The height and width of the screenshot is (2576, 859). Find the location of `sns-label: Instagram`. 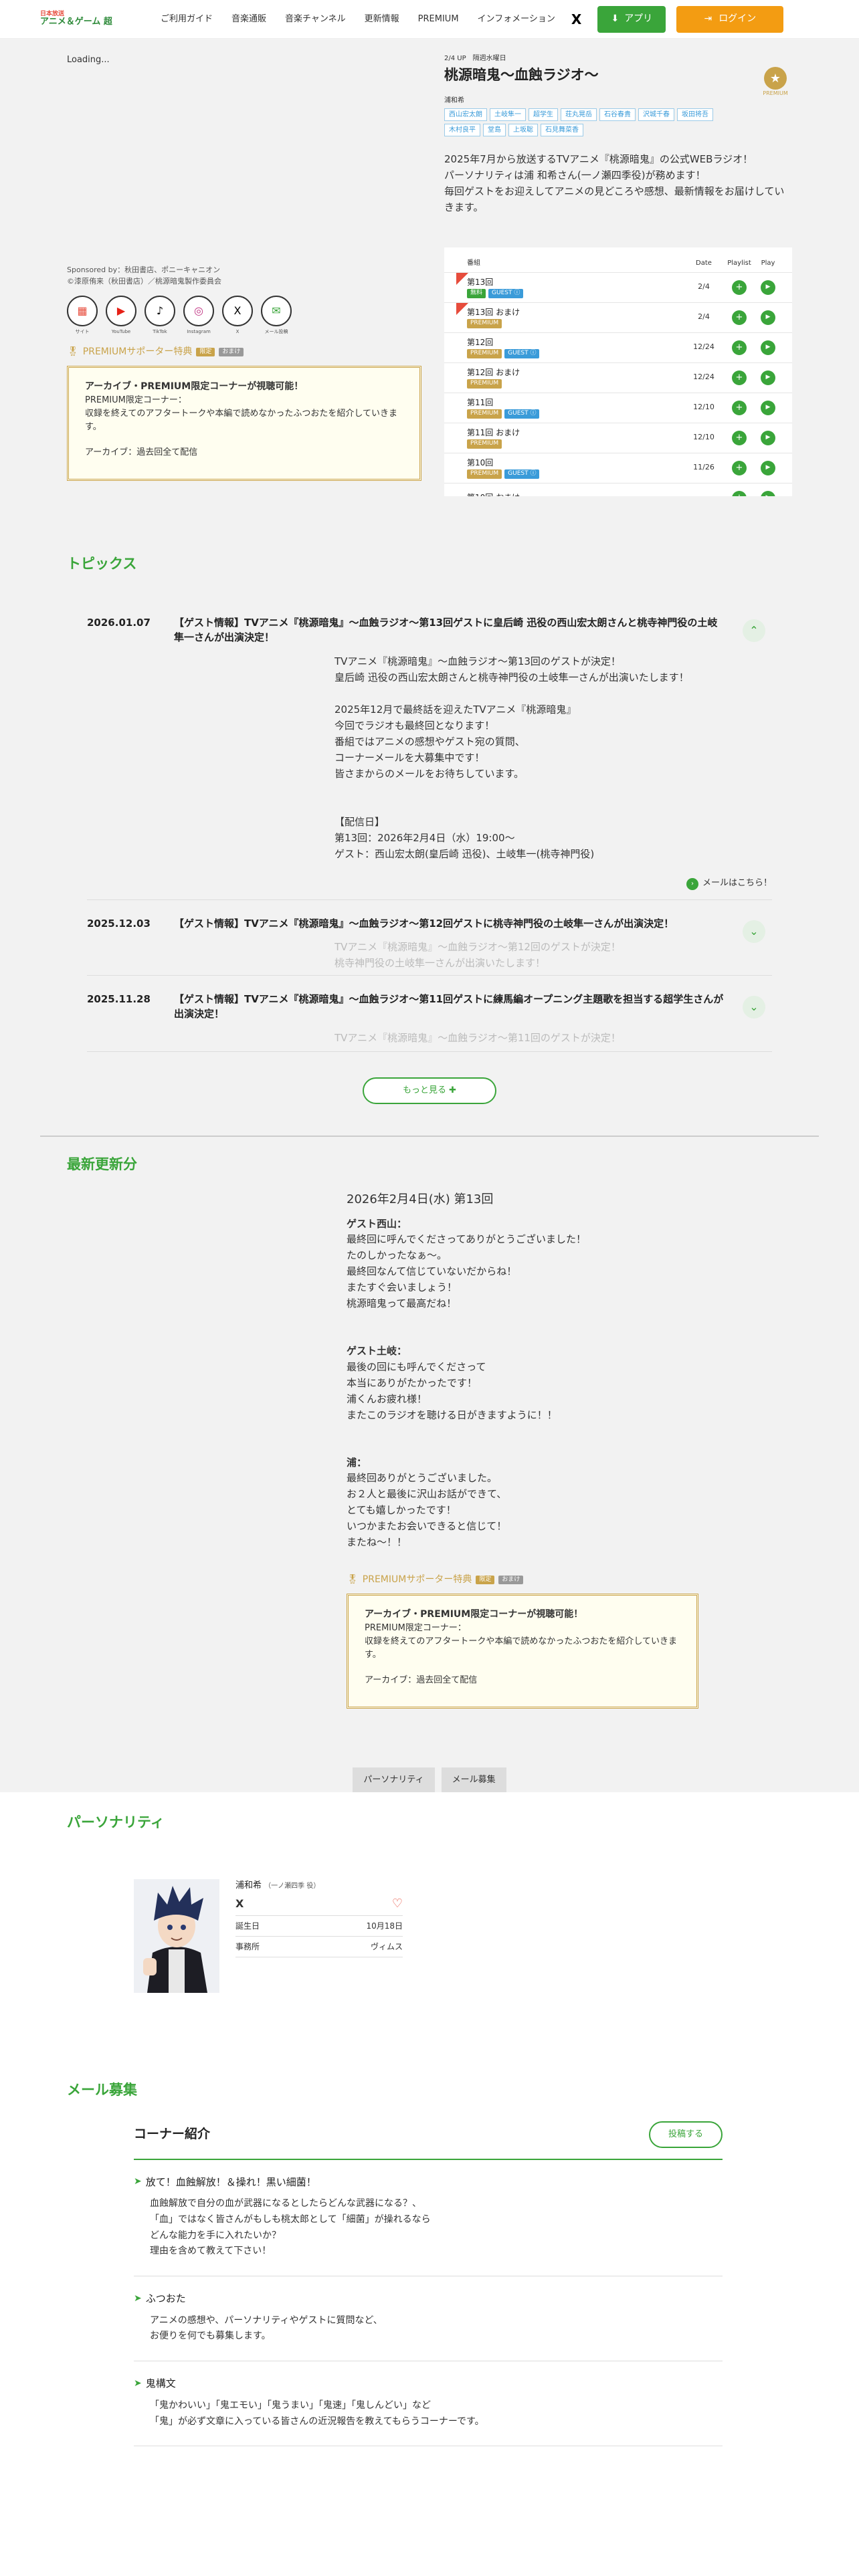

sns-label: Instagram is located at coordinates (199, 331).